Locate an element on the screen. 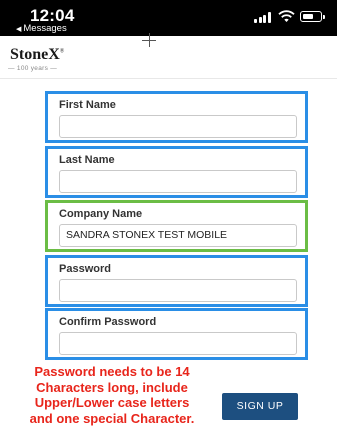  back-to-messages-label: Messages is located at coordinates (45, 28).